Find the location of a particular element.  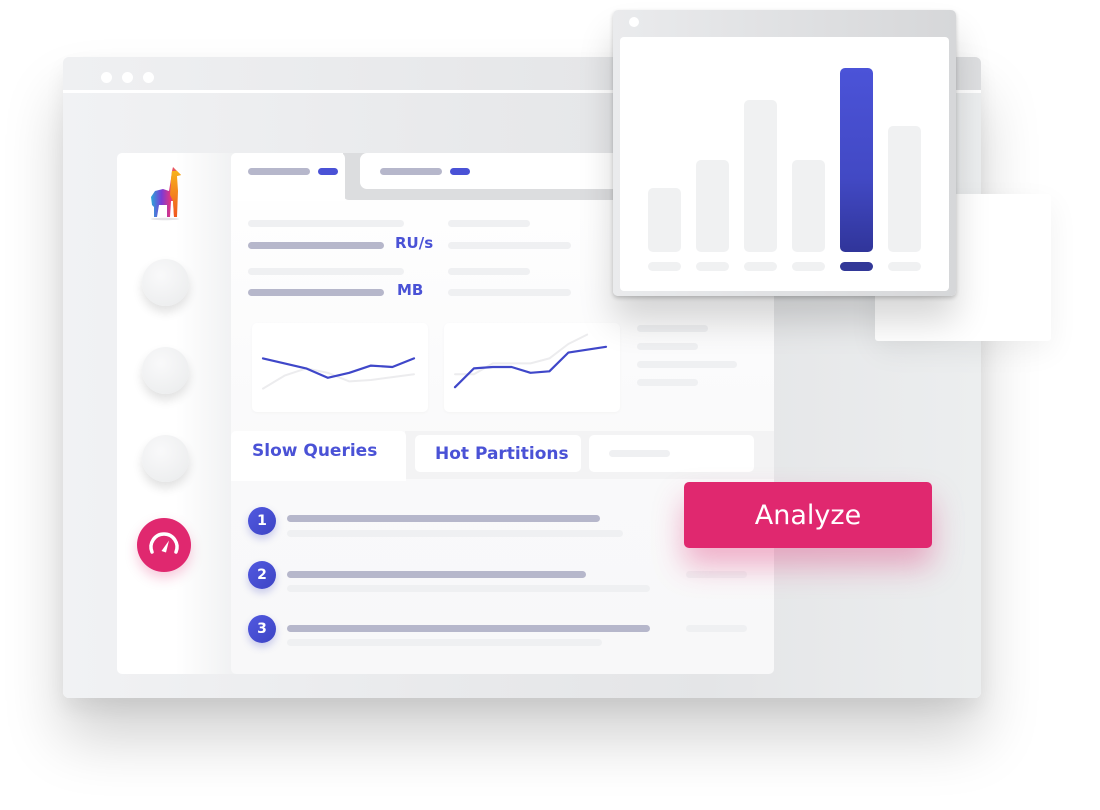

tab-hot-partitions: Hot Partitions is located at coordinates (498, 453).